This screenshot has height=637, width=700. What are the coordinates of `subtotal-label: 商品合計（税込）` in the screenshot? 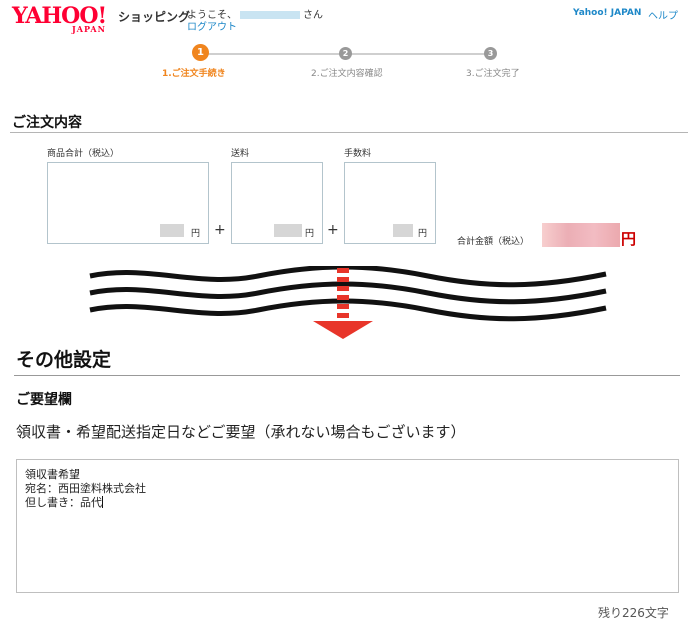 It's located at (83, 154).